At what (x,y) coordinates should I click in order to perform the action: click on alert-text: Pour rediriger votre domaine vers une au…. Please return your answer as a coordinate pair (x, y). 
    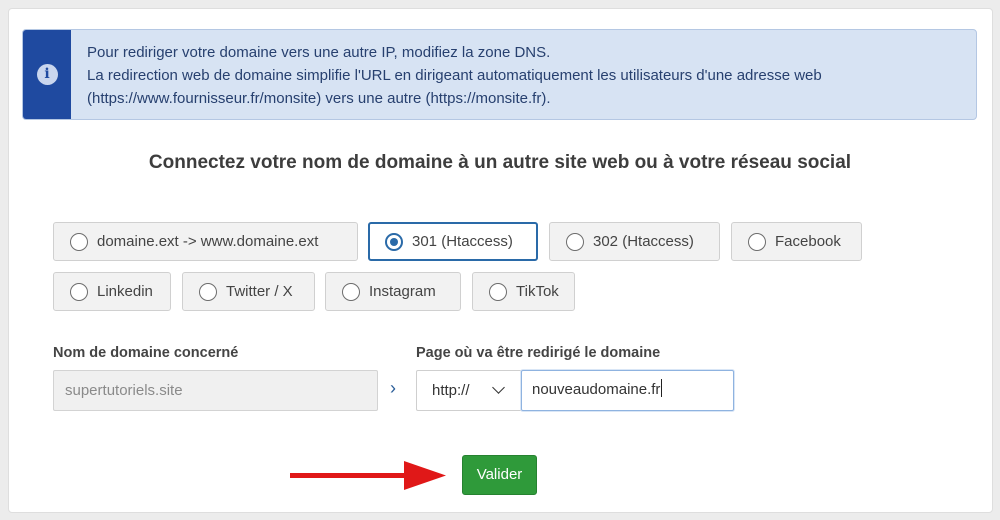
    Looking at the image, I should click on (526, 75).